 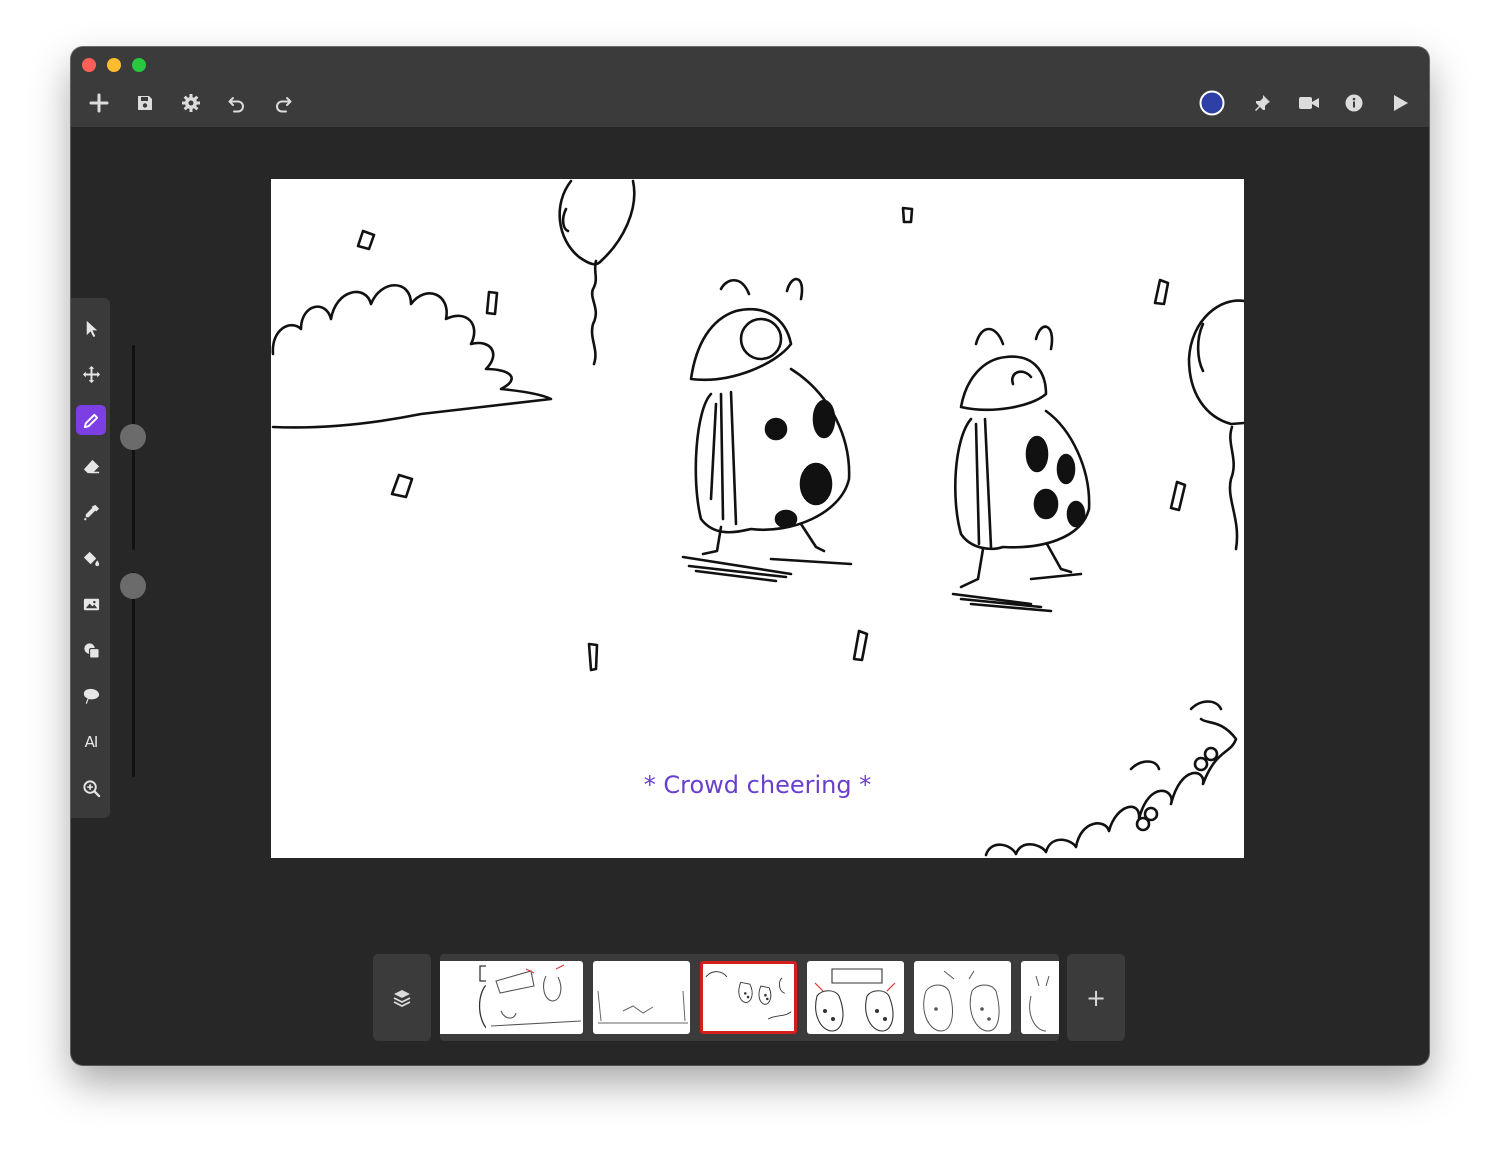 I want to click on color-swatch, so click(x=1212, y=103).